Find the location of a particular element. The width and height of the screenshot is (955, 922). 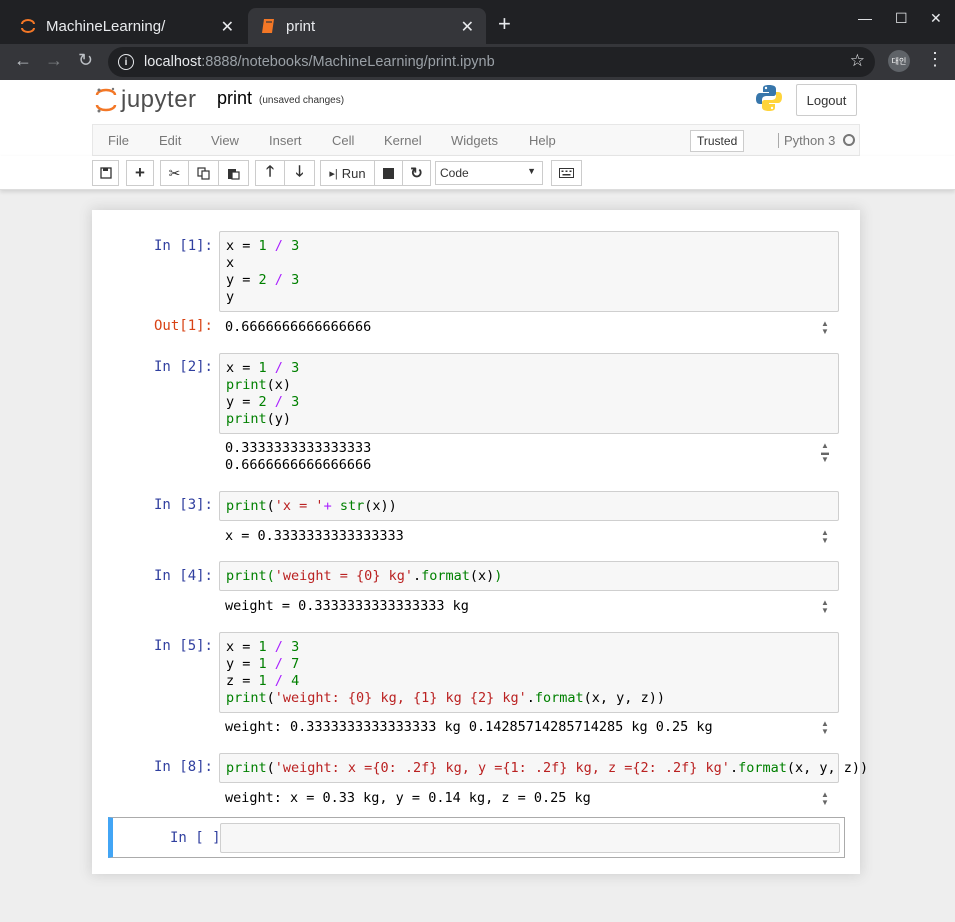

code-line: print(y) is located at coordinates (259, 419).